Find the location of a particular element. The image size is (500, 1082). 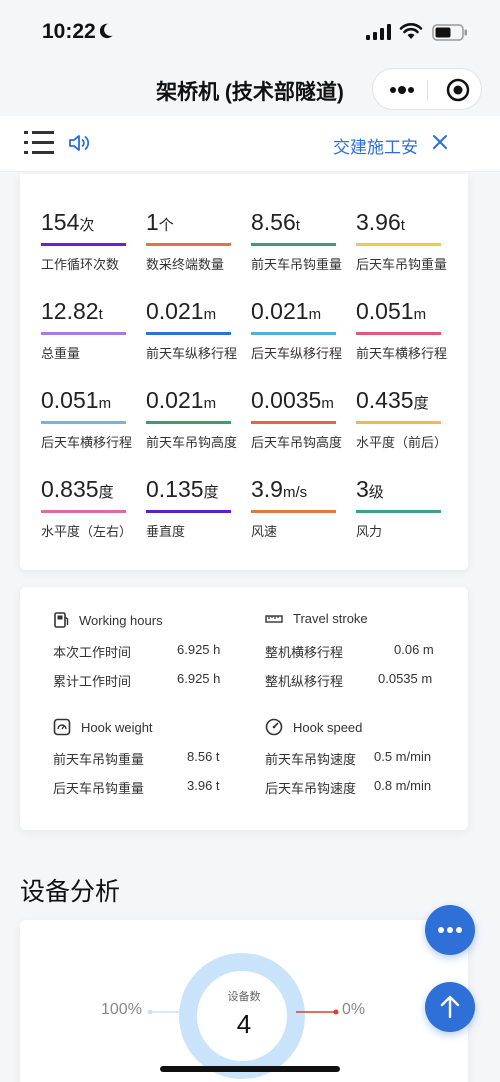

info-row-value: 0.0535 m is located at coordinates (405, 678).